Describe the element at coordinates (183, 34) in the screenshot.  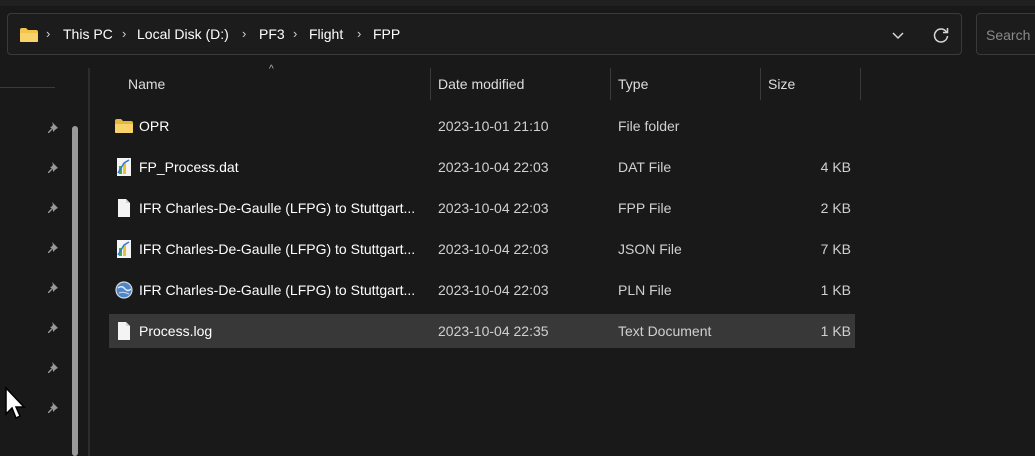
I see `breadcrumb-local-disk: Local Disk (D:)` at that location.